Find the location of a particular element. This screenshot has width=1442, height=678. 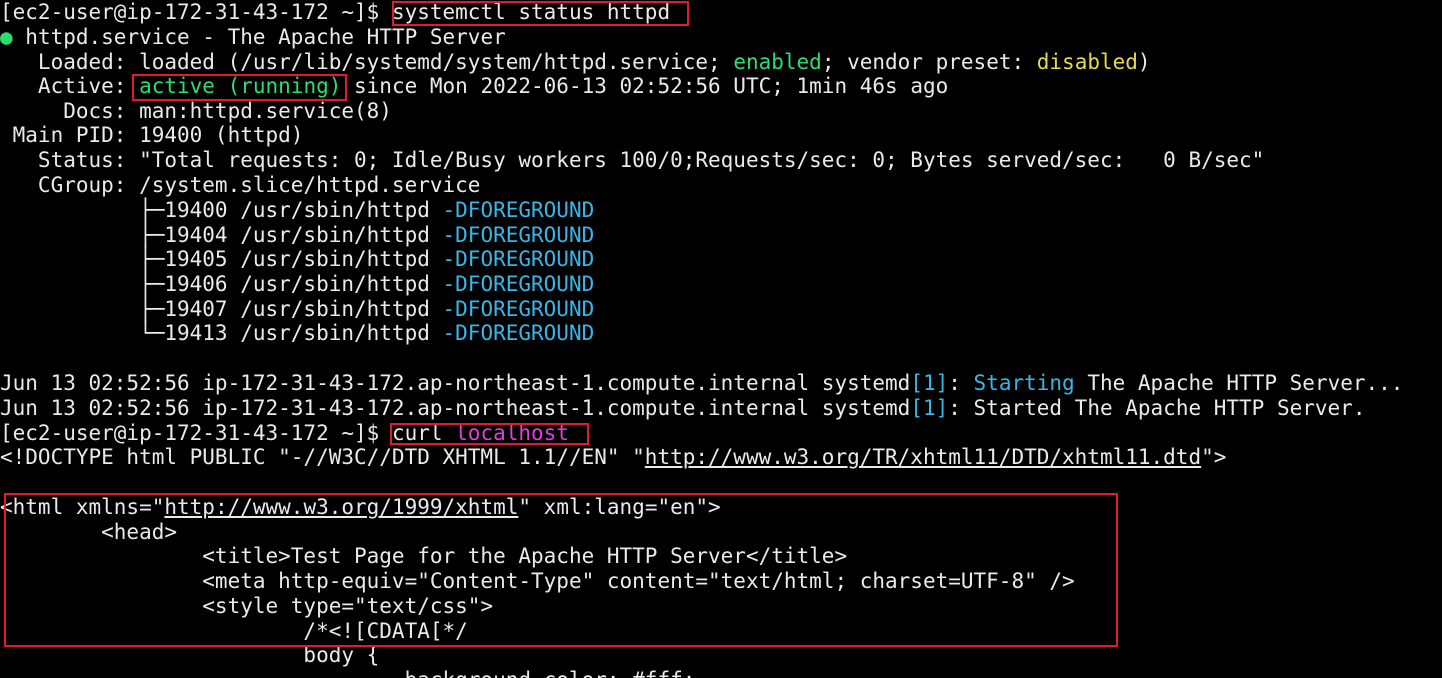

process-path: ├─19400 /usr/sbin/httpd is located at coordinates (221, 210).